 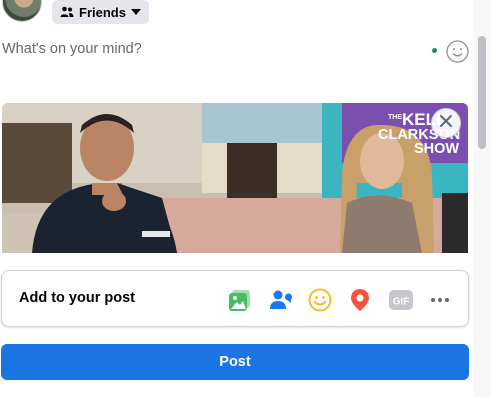 What do you see at coordinates (395, 117) in the screenshot?
I see `show-logo-the: THE` at bounding box center [395, 117].